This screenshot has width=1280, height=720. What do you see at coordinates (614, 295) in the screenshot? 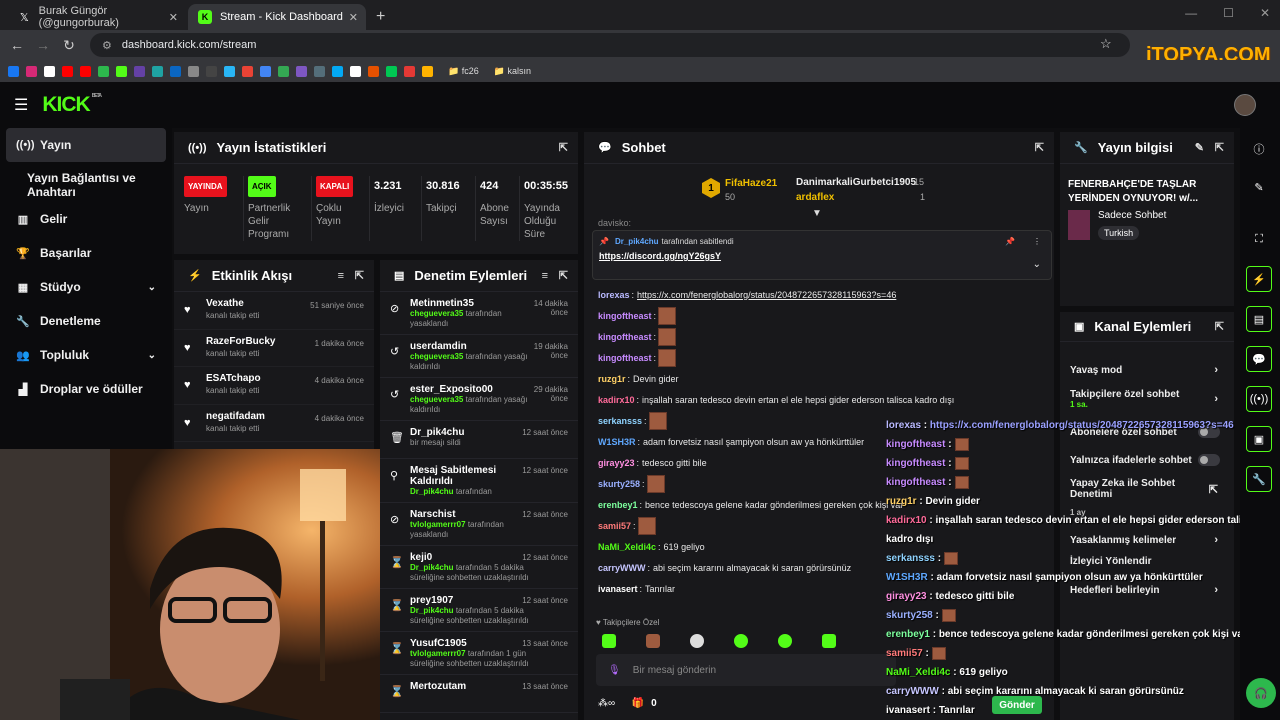
I see `message-user: lorexas` at bounding box center [614, 295].